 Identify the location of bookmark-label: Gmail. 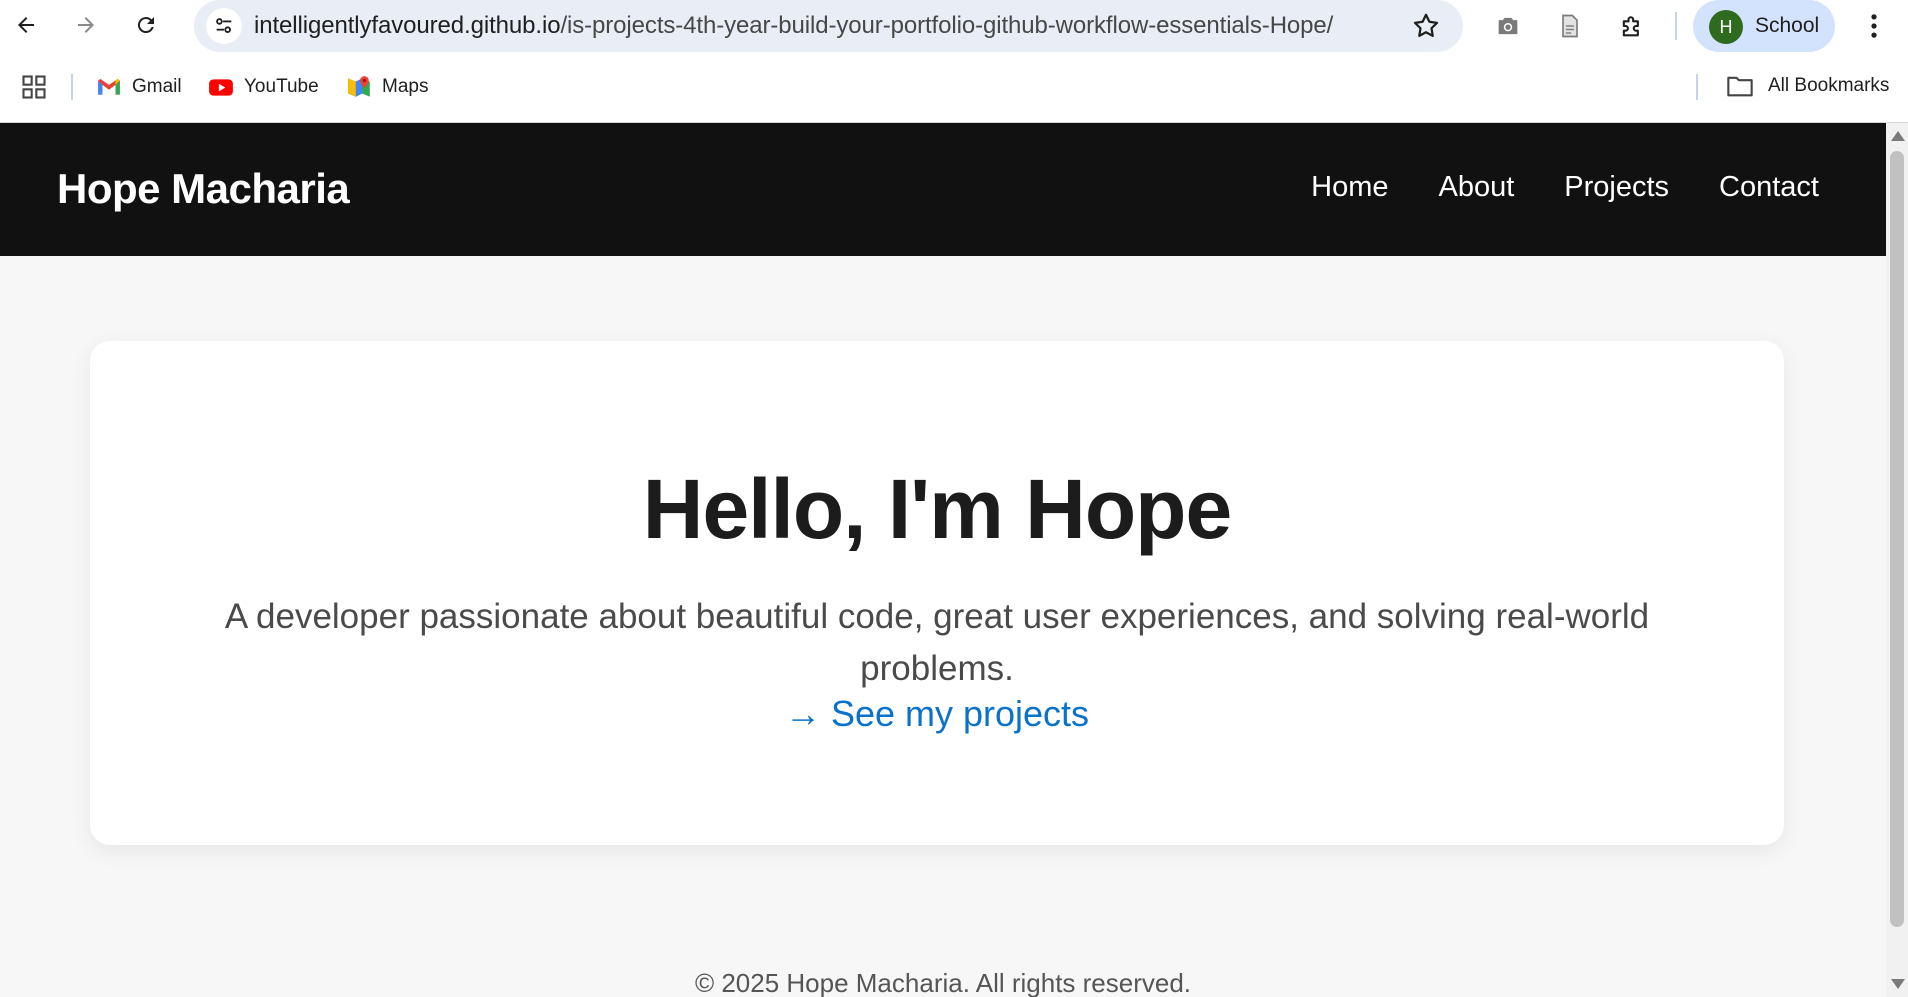
(157, 86).